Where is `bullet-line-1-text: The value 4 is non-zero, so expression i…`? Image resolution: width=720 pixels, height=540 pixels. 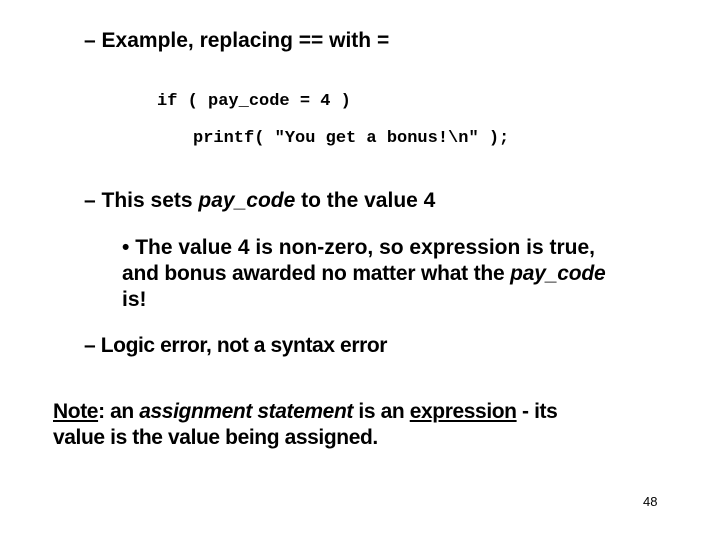
bullet-line-1-text: The value 4 is non-zero, so expression i… is located at coordinates (365, 247).